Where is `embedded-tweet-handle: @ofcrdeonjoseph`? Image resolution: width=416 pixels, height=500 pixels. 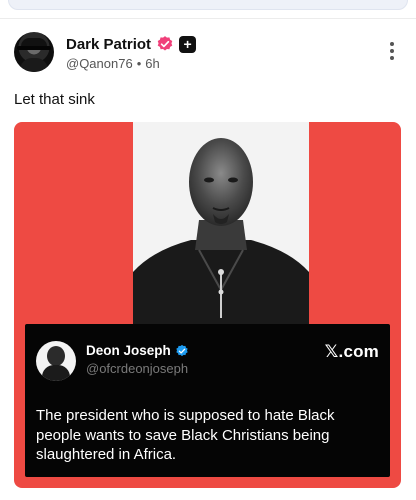
embedded-tweet-handle: @ofcrdeonjoseph is located at coordinates (137, 368).